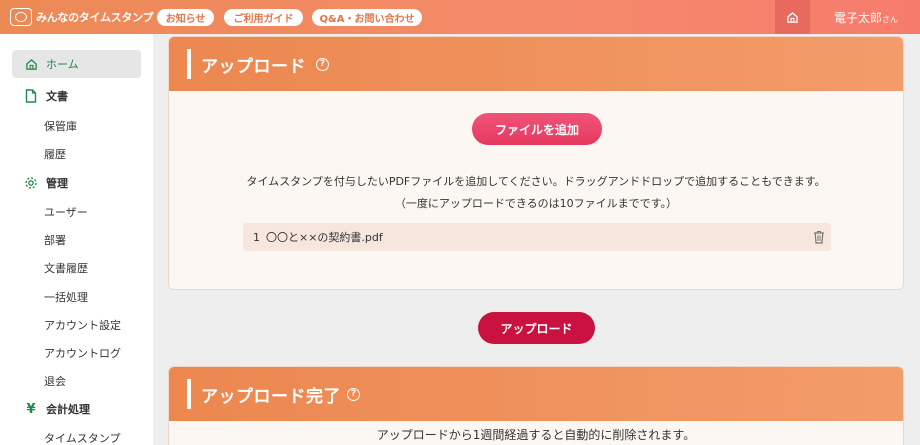 The image size is (920, 445). Describe the element at coordinates (76, 297) in the screenshot. I see `sidebar-item-batch: 一括処理` at that location.